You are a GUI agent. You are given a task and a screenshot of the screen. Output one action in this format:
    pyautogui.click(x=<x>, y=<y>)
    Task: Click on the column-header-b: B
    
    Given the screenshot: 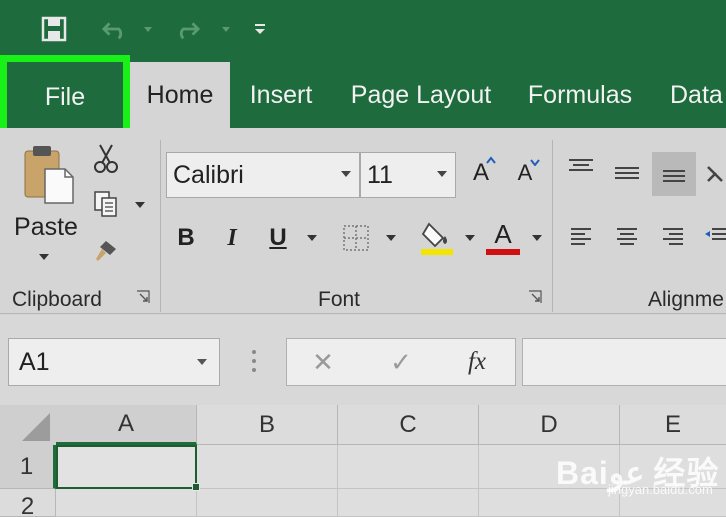 What is the action you would take?
    pyautogui.click(x=267, y=425)
    